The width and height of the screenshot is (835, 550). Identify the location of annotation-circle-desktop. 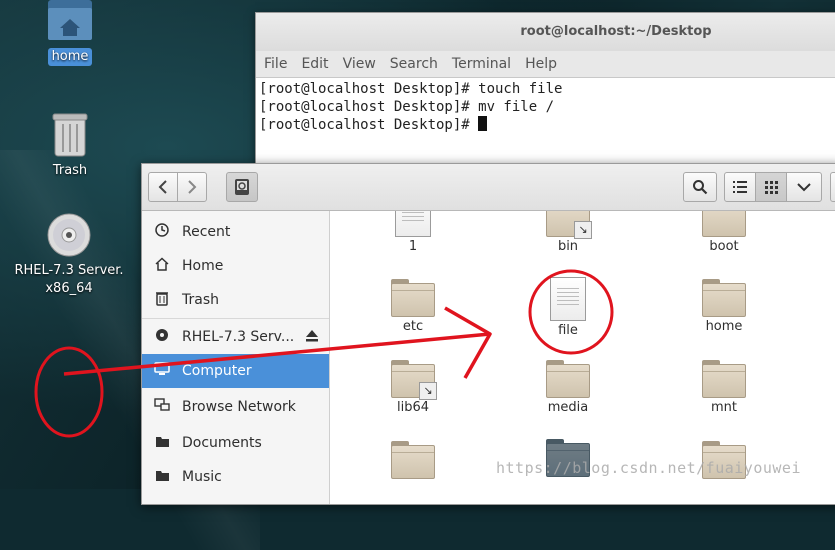
(69, 392).